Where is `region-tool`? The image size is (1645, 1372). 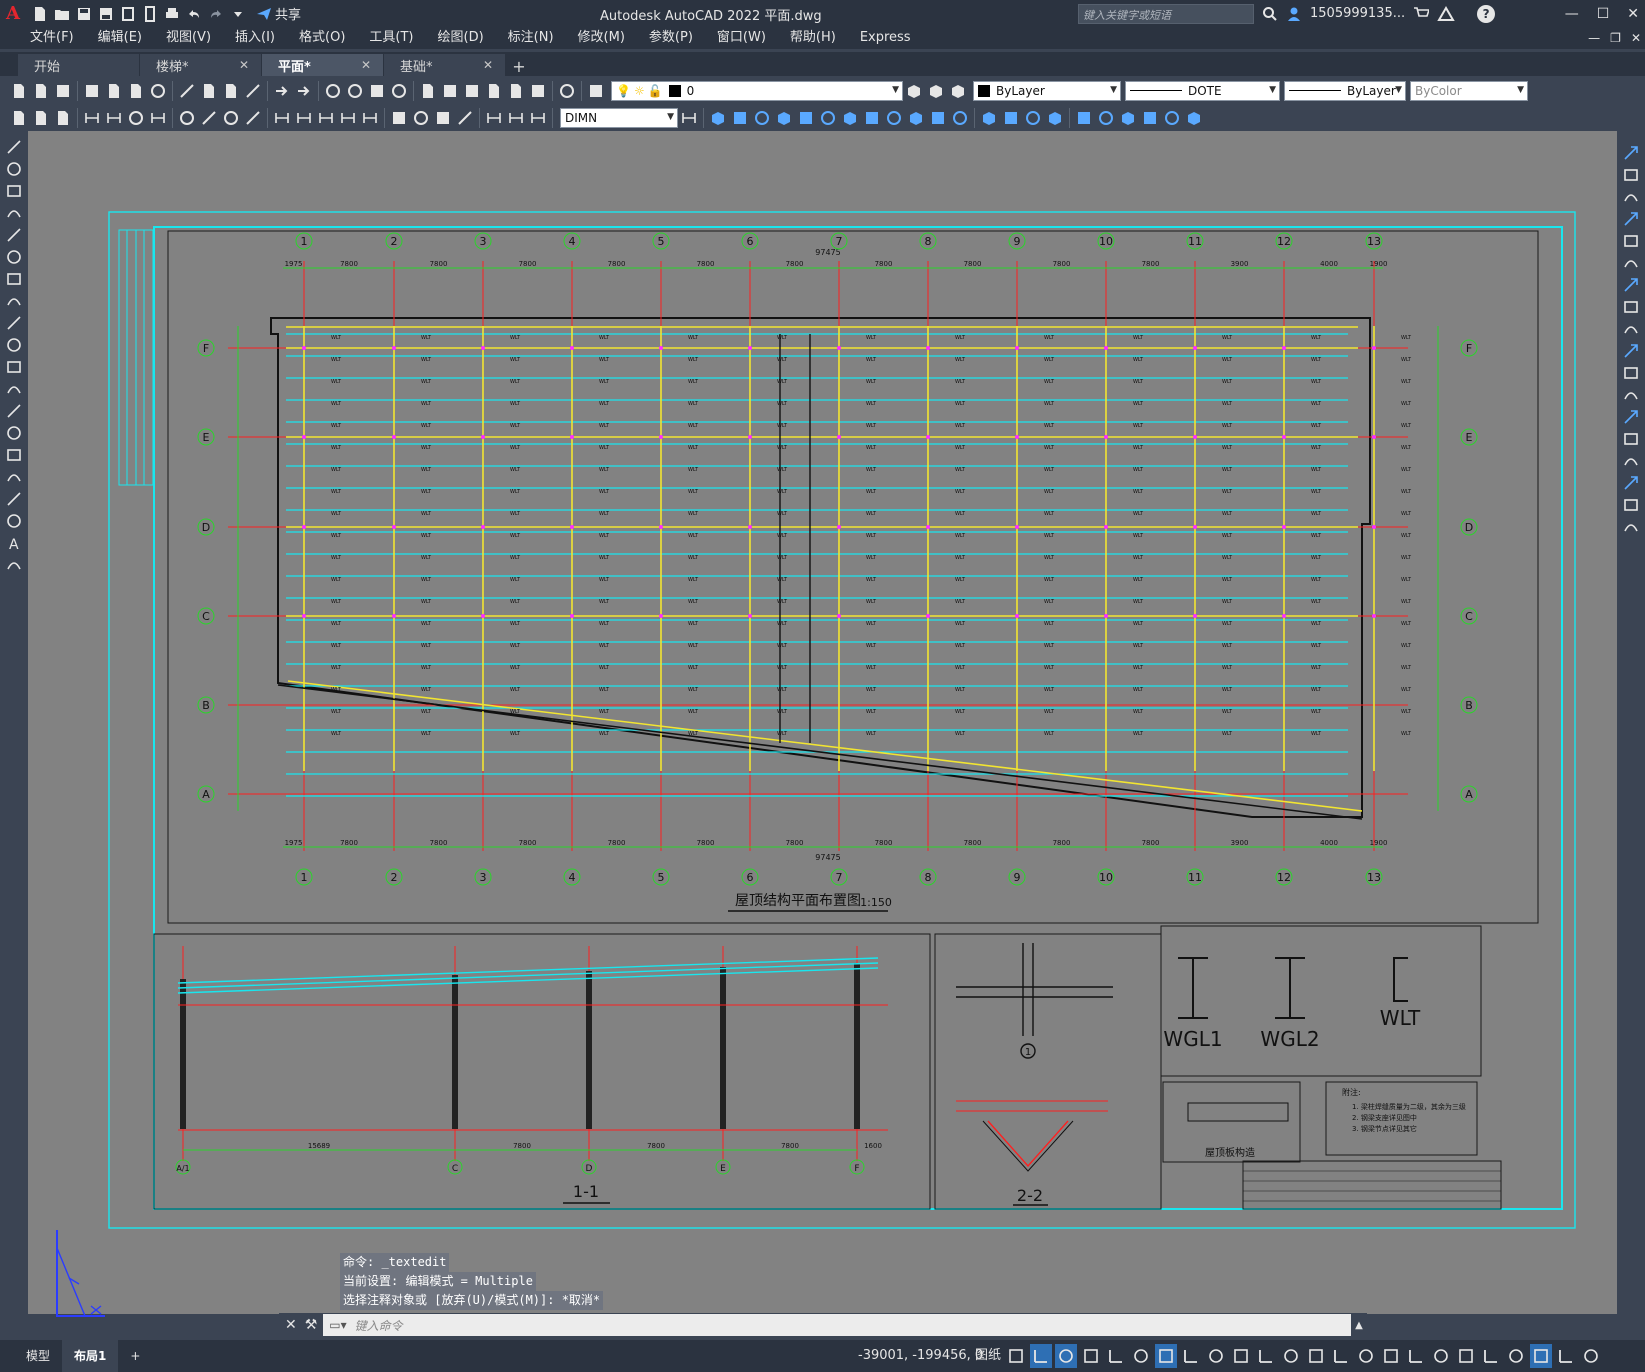 region-tool is located at coordinates (14, 498).